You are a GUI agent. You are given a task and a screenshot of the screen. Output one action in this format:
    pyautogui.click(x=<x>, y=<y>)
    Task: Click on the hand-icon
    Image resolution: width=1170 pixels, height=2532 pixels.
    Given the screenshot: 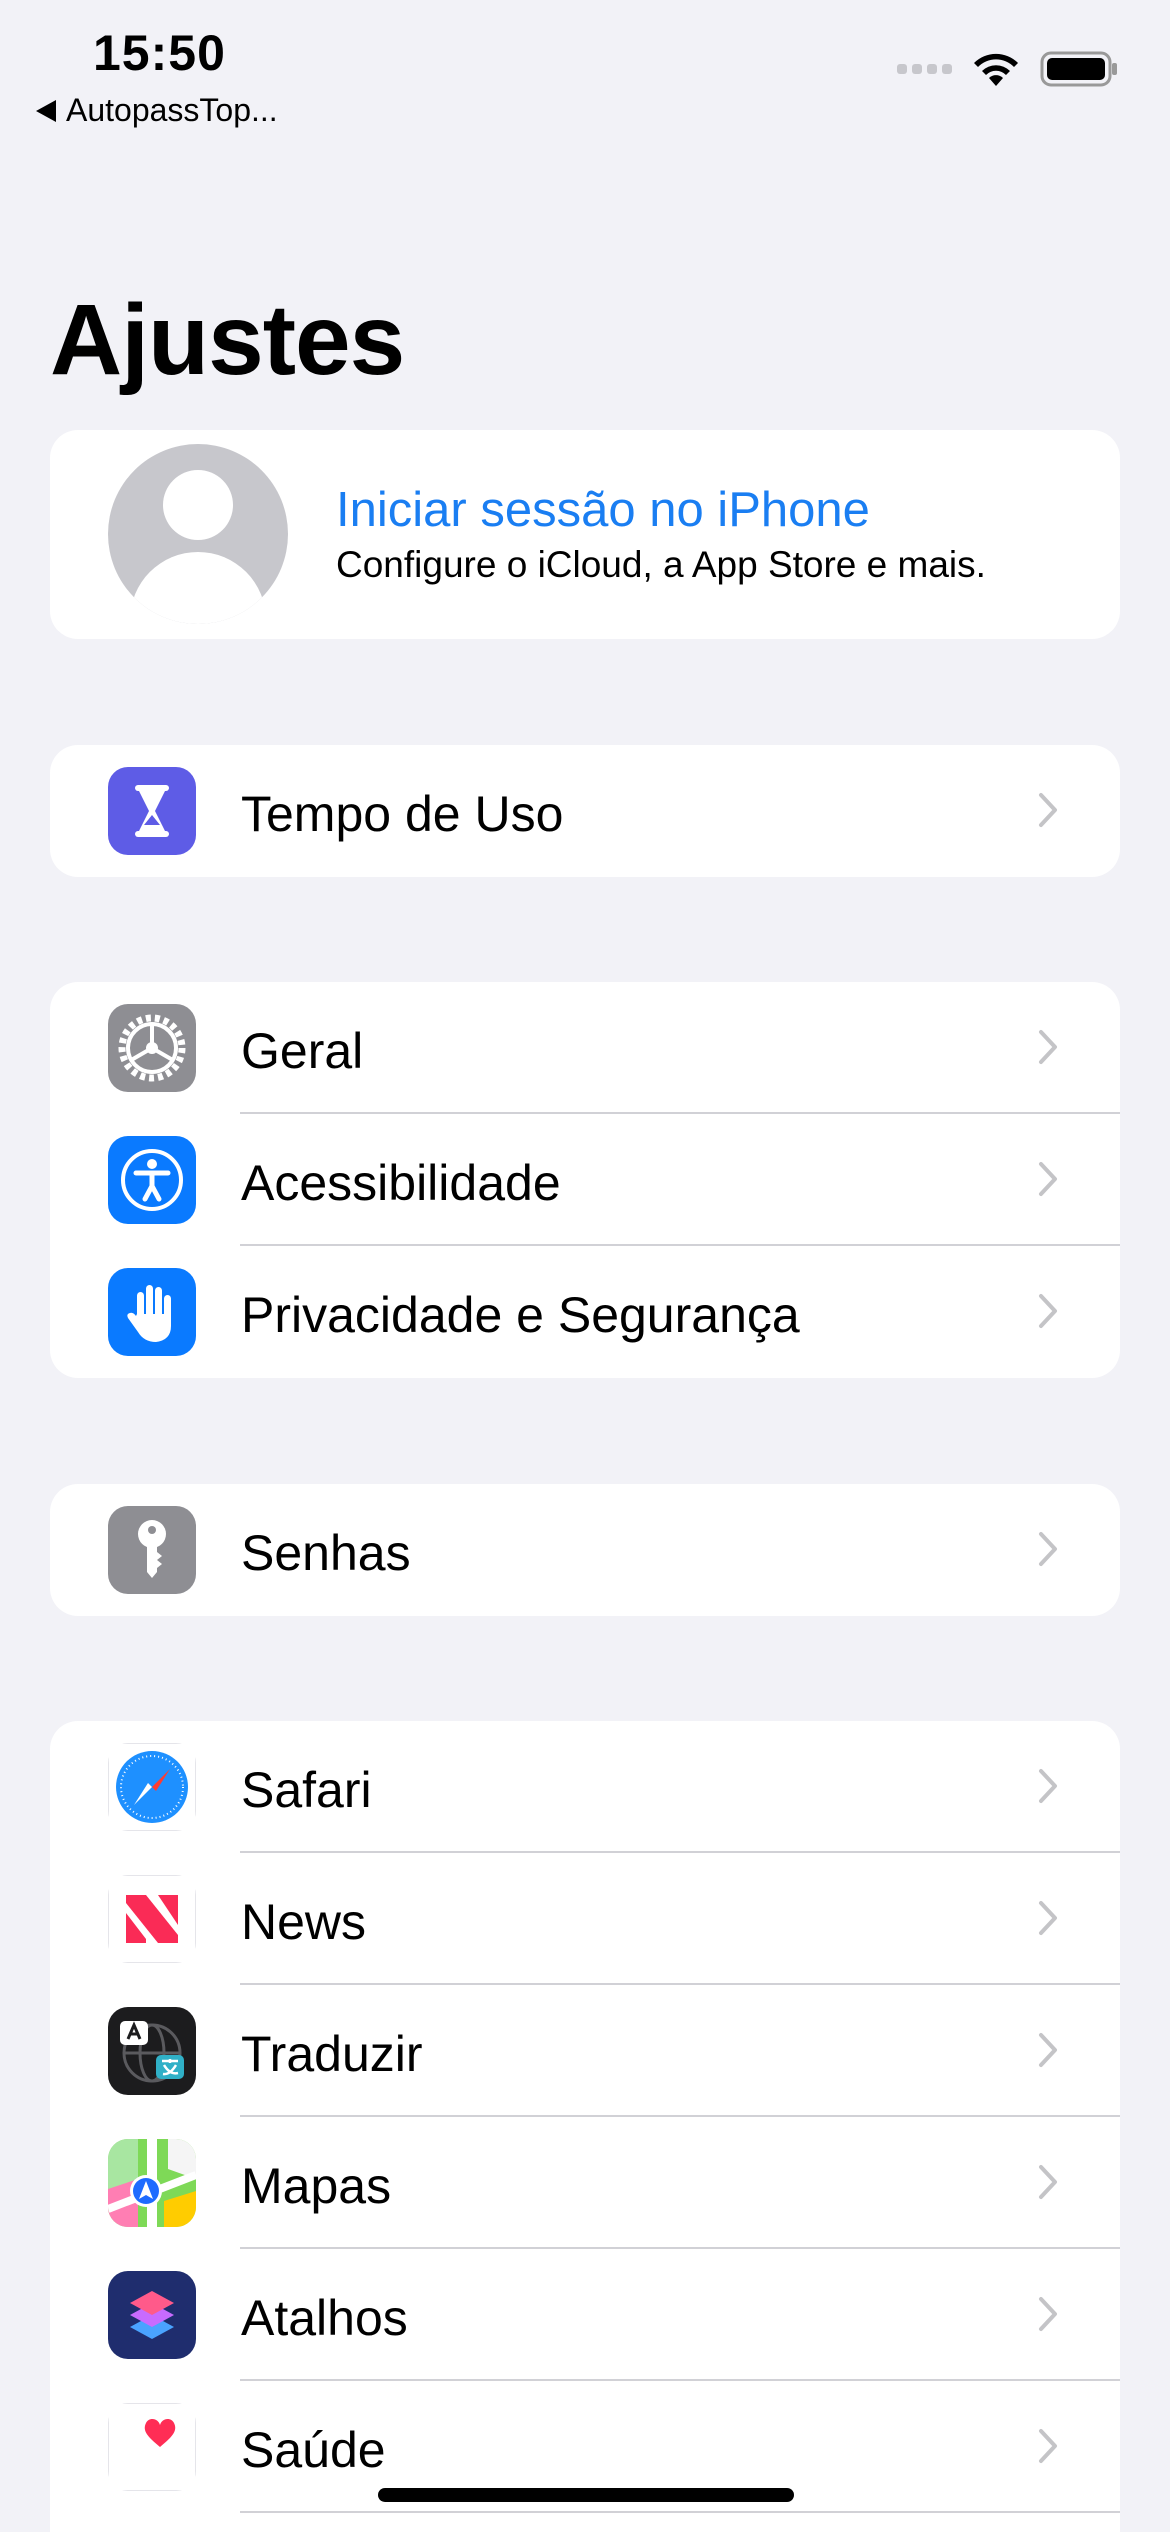 What is the action you would take?
    pyautogui.click(x=152, y=1312)
    